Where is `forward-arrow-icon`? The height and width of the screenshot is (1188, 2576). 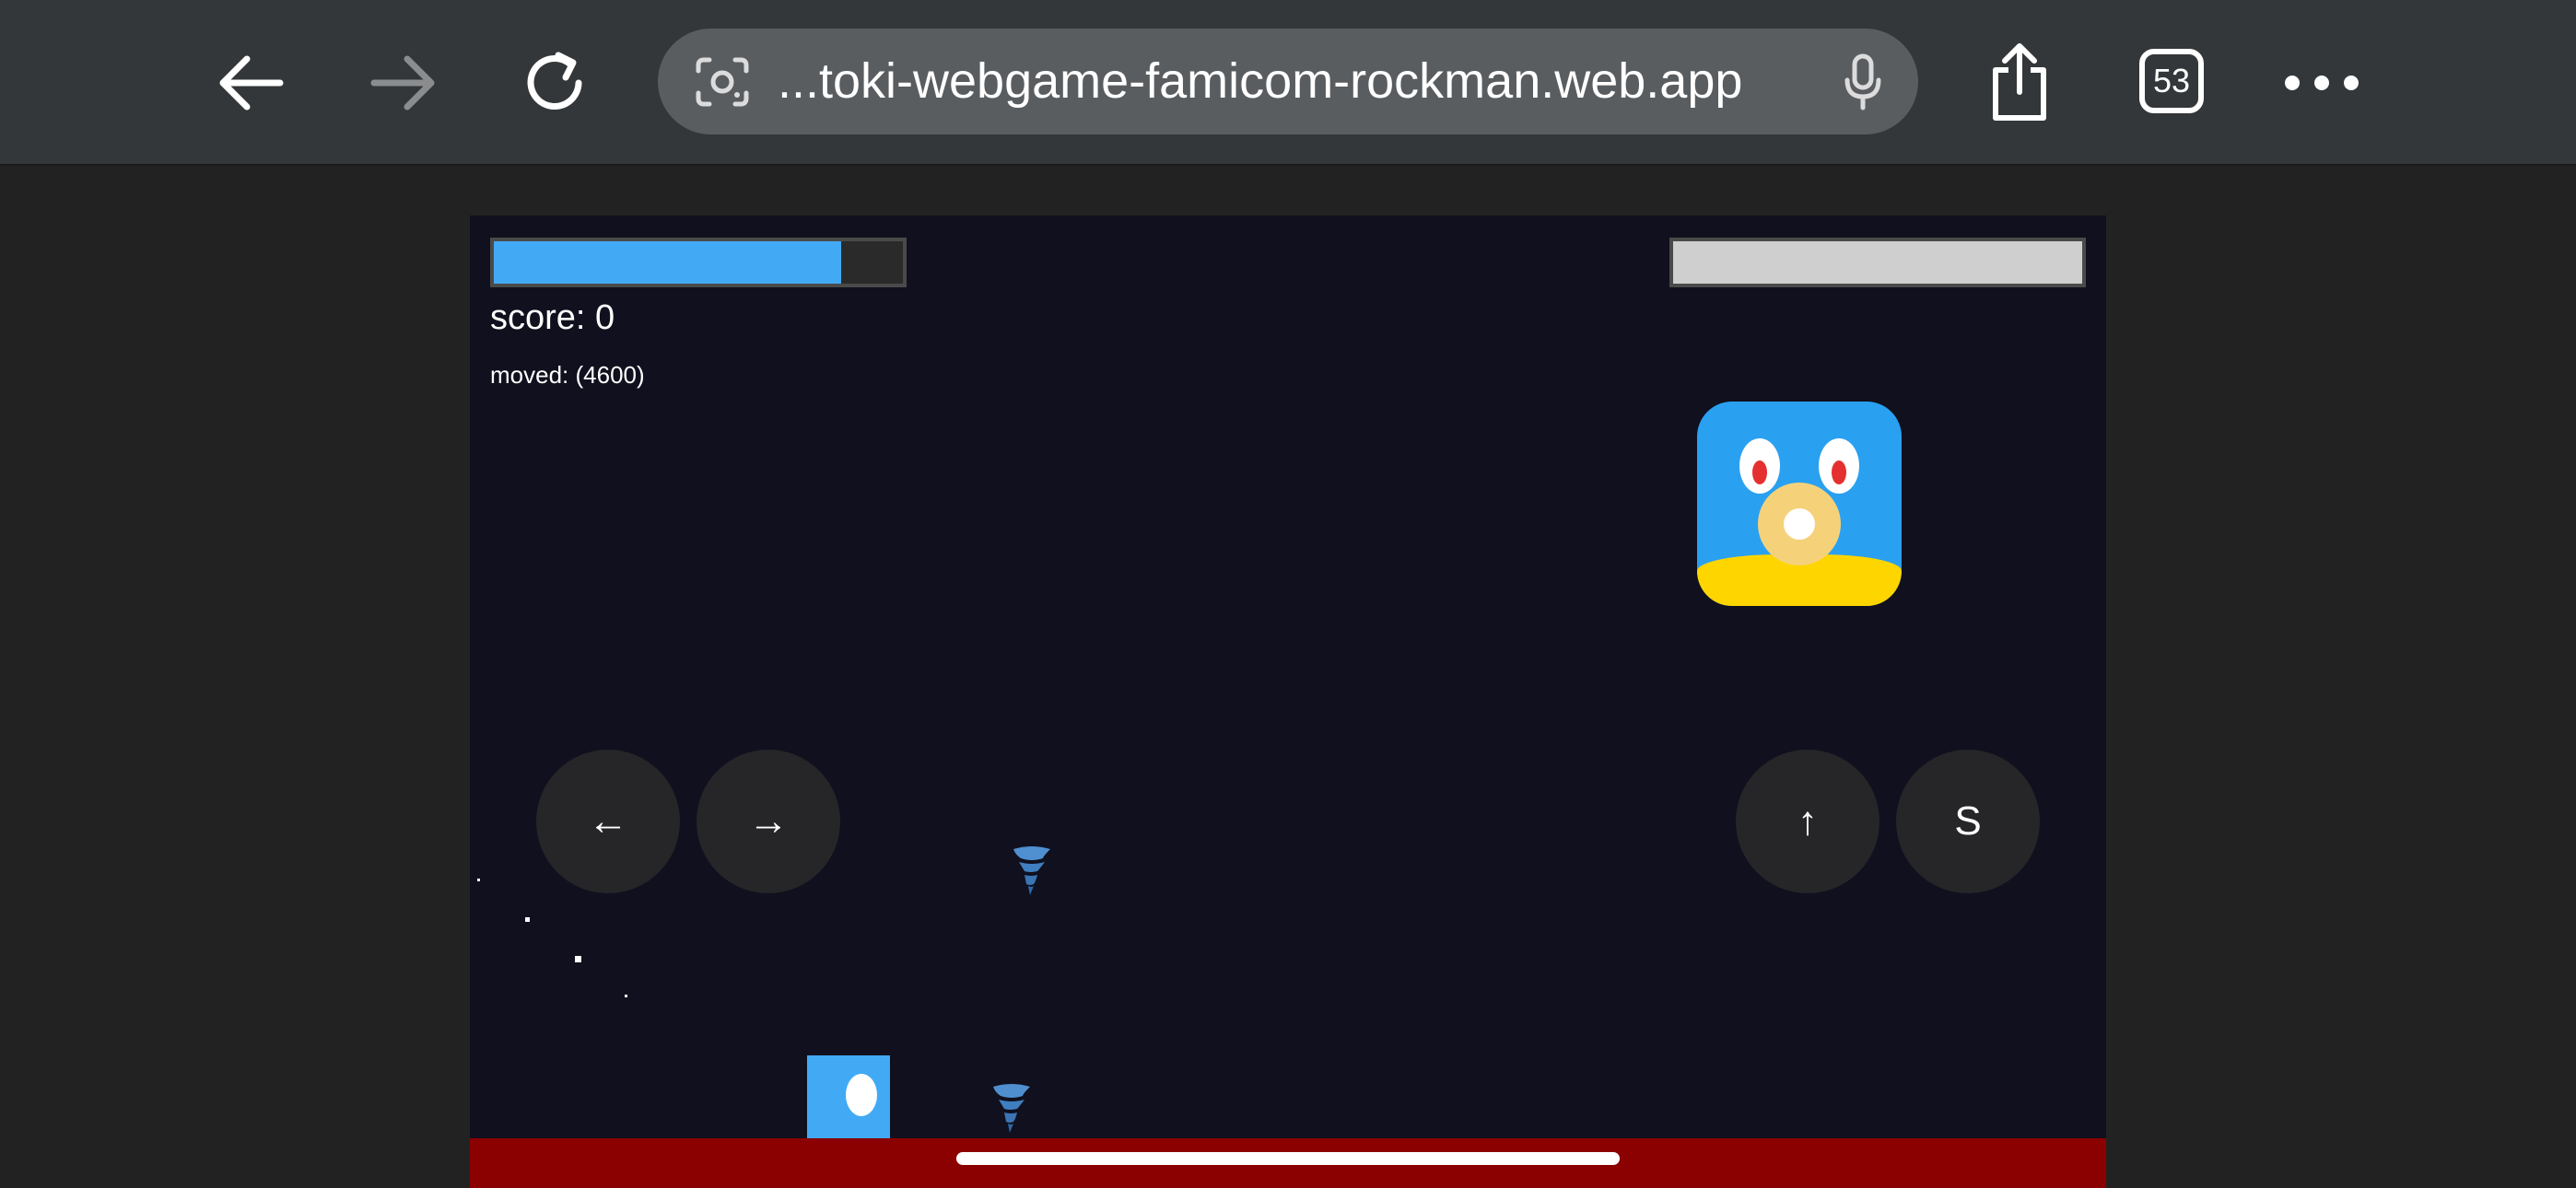 forward-arrow-icon is located at coordinates (402, 83).